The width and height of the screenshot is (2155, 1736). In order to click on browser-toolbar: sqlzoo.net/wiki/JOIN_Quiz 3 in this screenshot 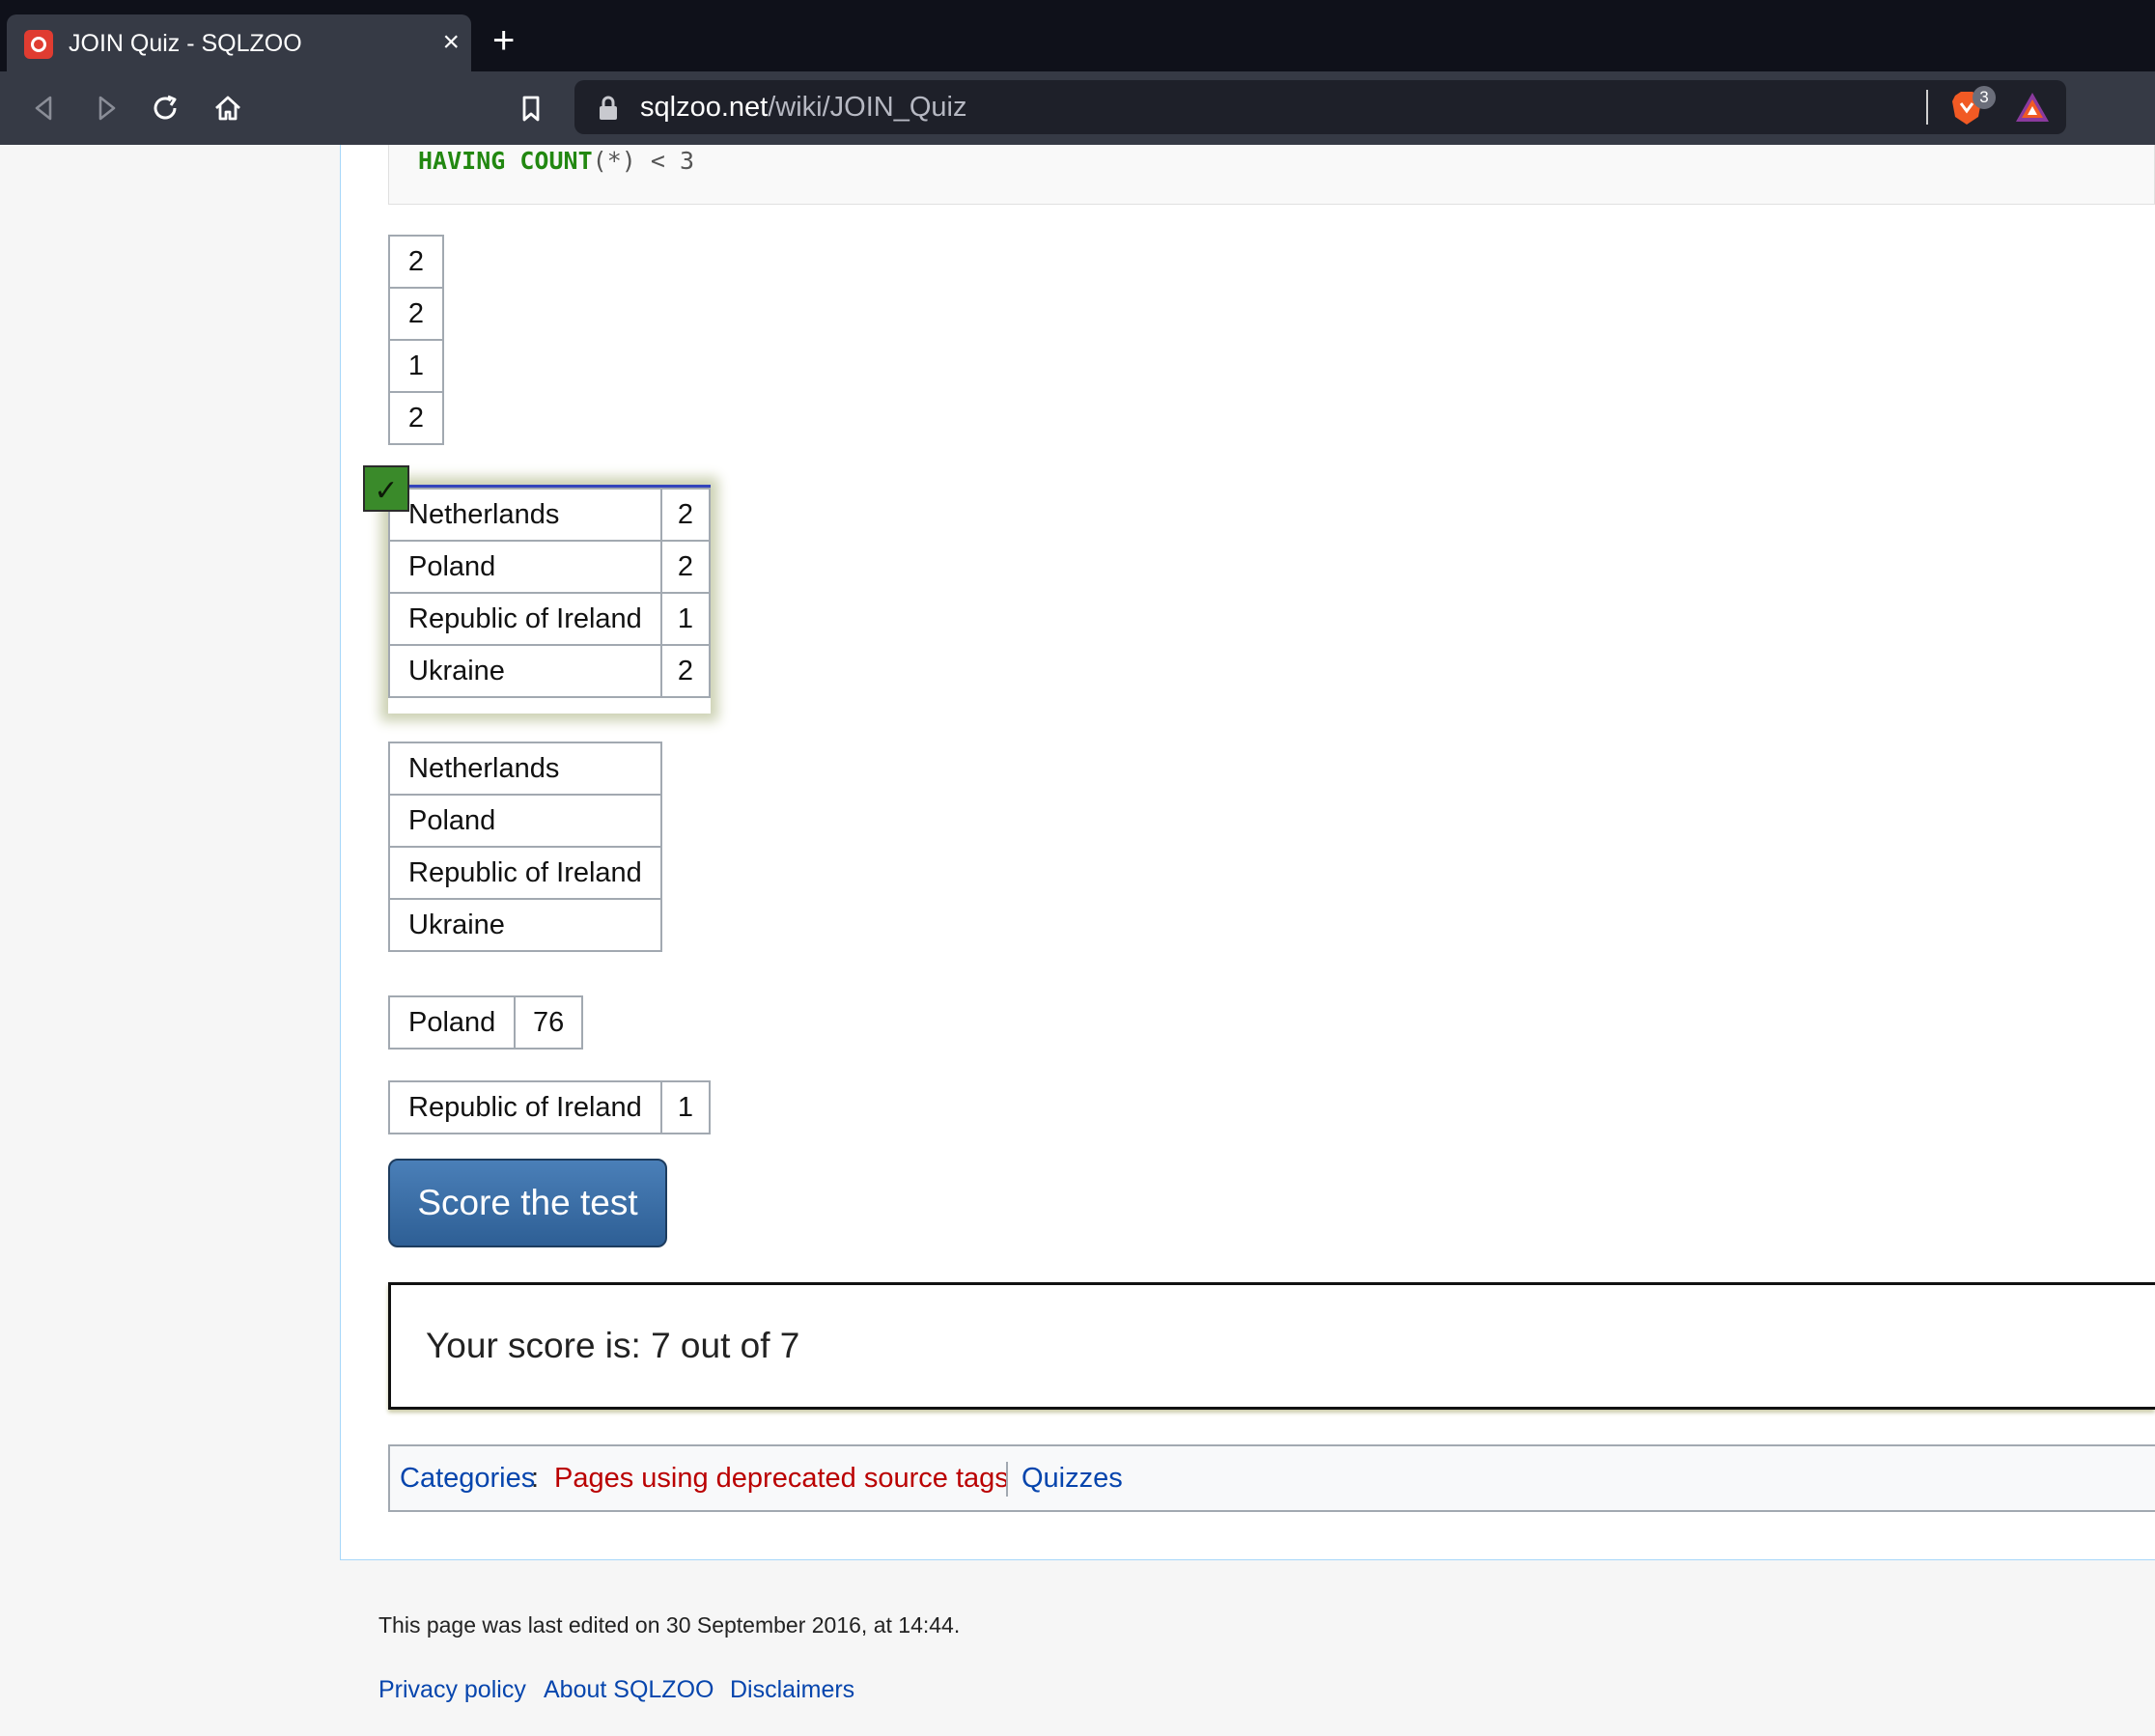, I will do `click(1077, 108)`.